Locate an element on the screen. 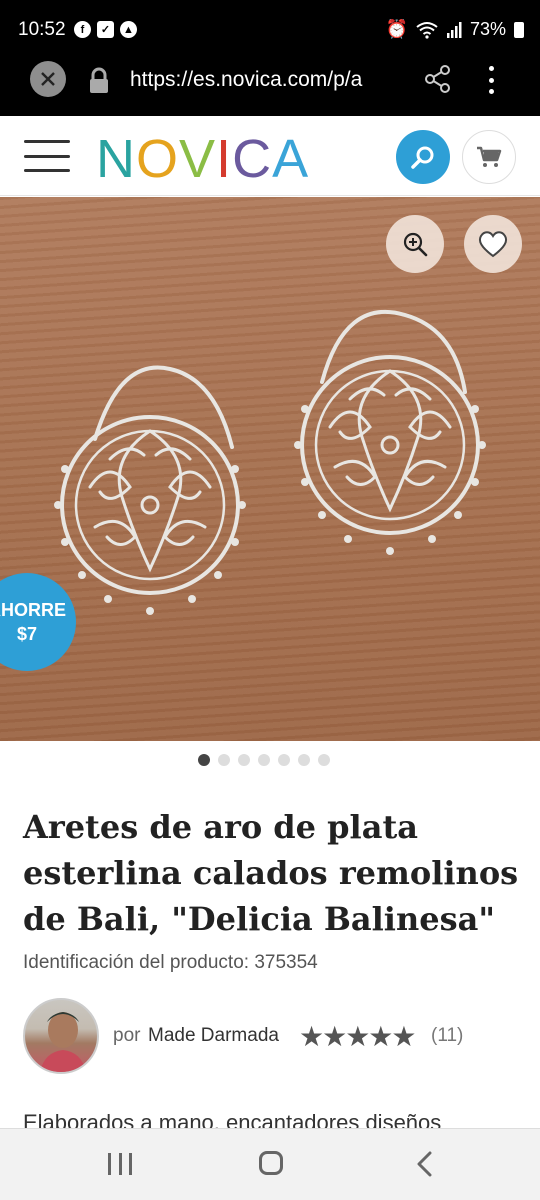  site-header: NOVICA is located at coordinates (270, 156).